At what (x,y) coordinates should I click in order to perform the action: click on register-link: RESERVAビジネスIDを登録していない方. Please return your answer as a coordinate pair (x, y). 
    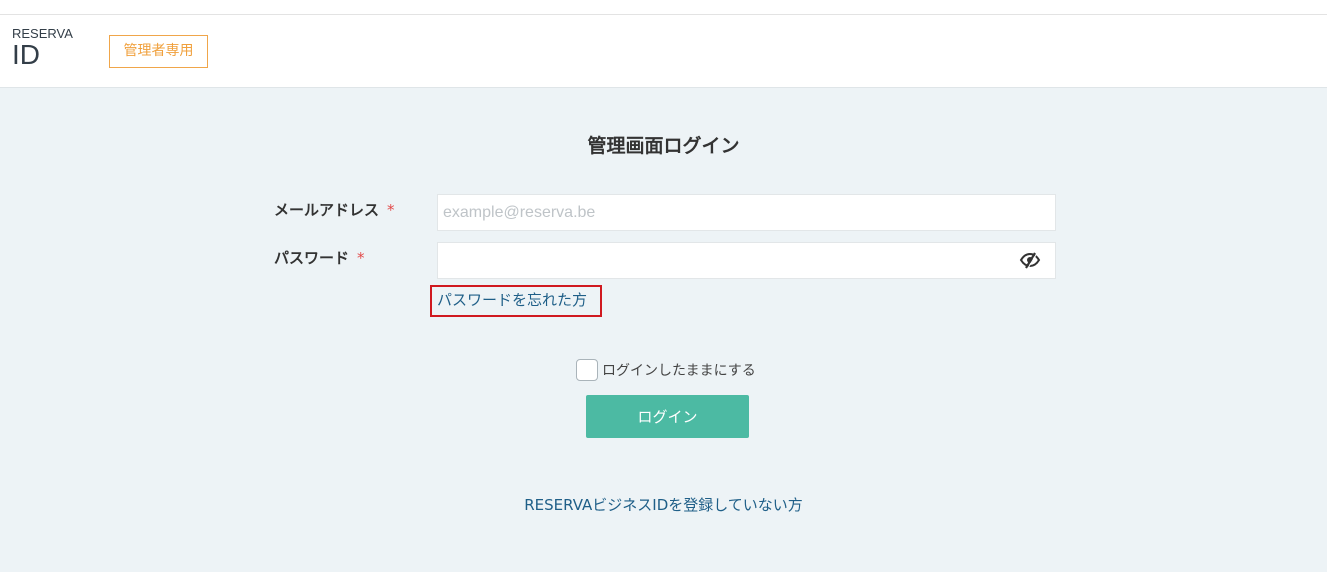
    Looking at the image, I should click on (663, 505).